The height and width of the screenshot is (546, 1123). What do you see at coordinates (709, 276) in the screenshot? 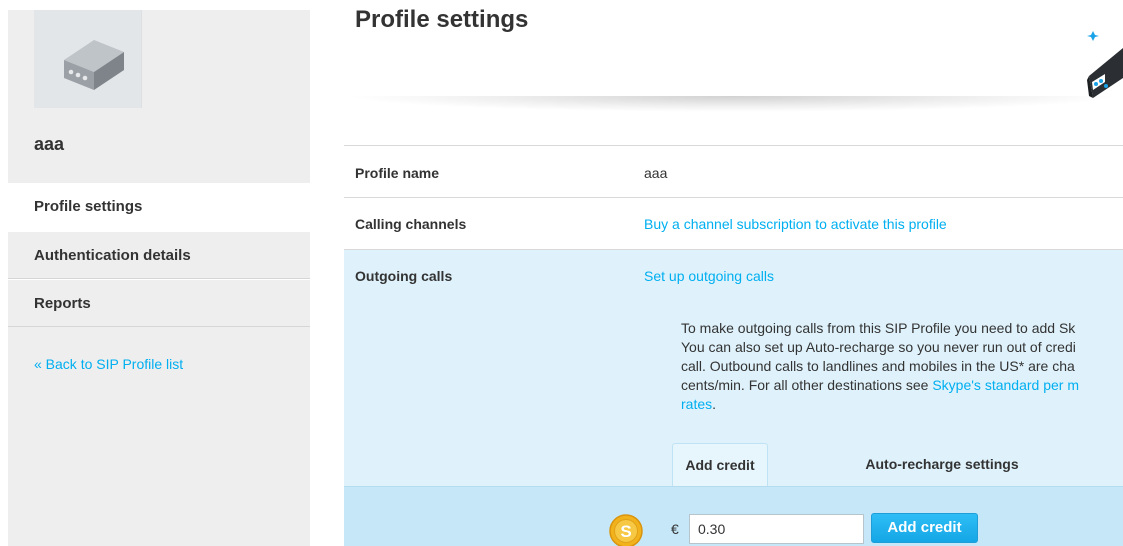
I see `set-up-outgoing-calls-link: Set up outgoing calls` at bounding box center [709, 276].